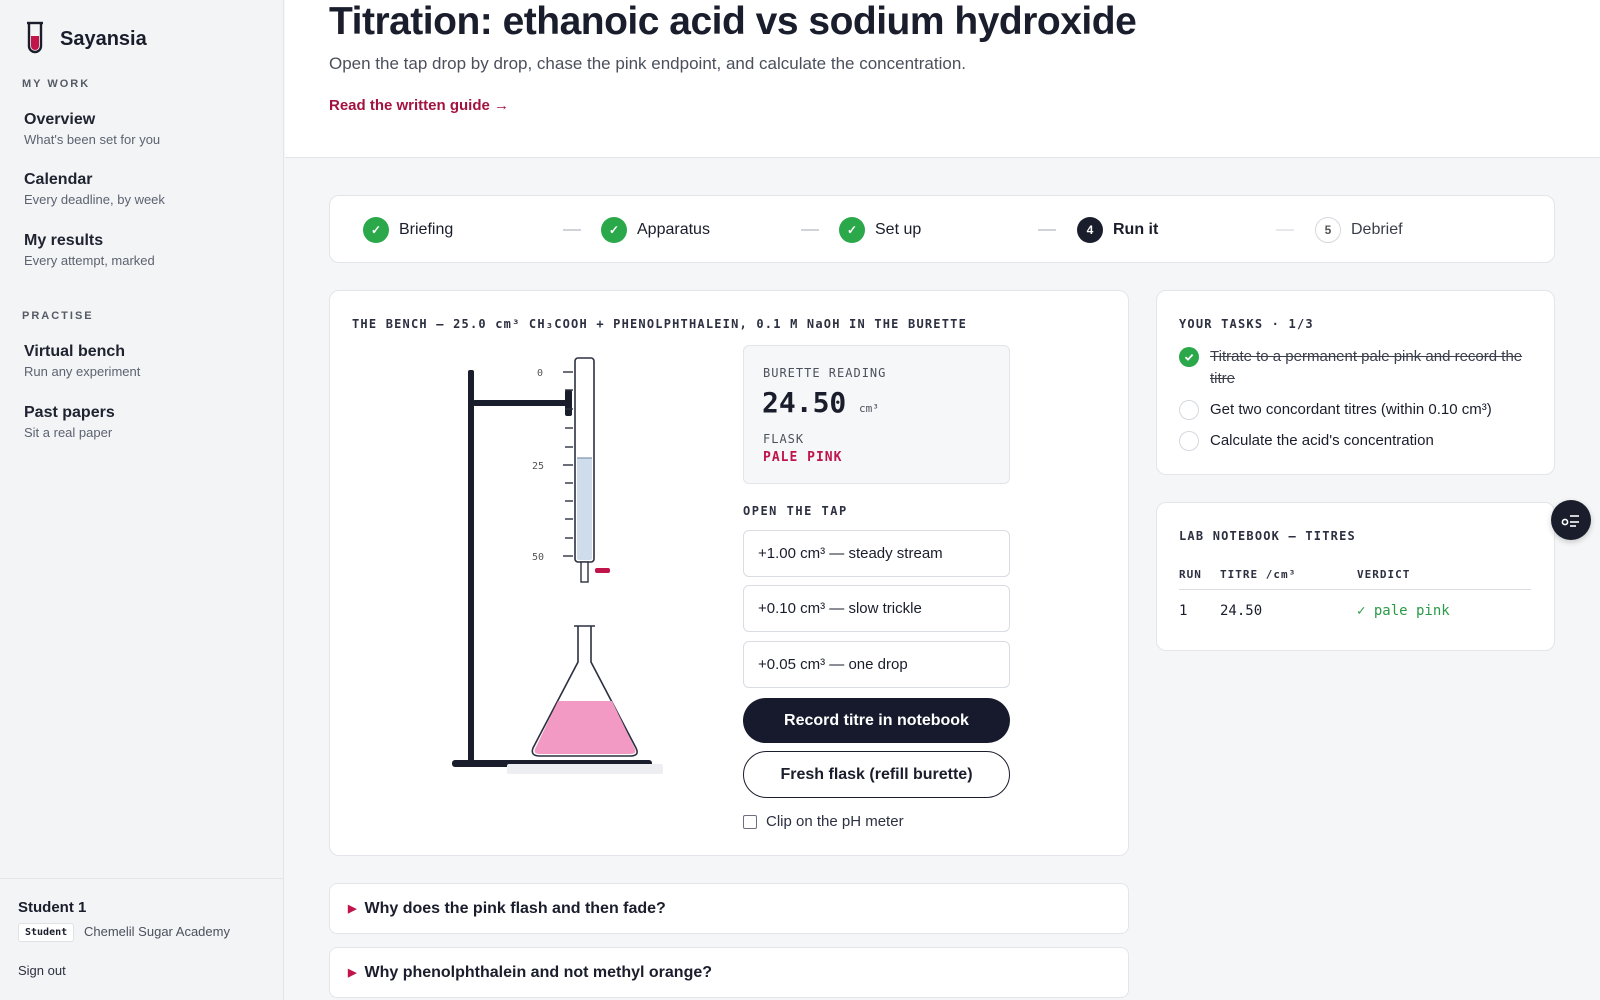 This screenshot has width=1600, height=1000. Describe the element at coordinates (869, 408) in the screenshot. I see `burette-reading-unit: cm³` at that location.